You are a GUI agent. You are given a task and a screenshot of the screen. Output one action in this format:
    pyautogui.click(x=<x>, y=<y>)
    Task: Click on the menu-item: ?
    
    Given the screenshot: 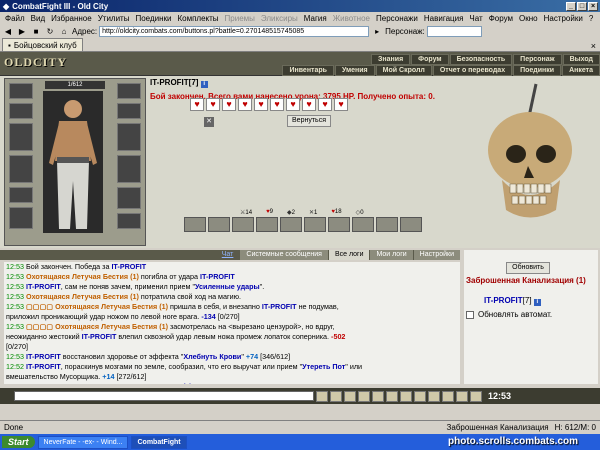 What is the action you would take?
    pyautogui.click(x=591, y=18)
    